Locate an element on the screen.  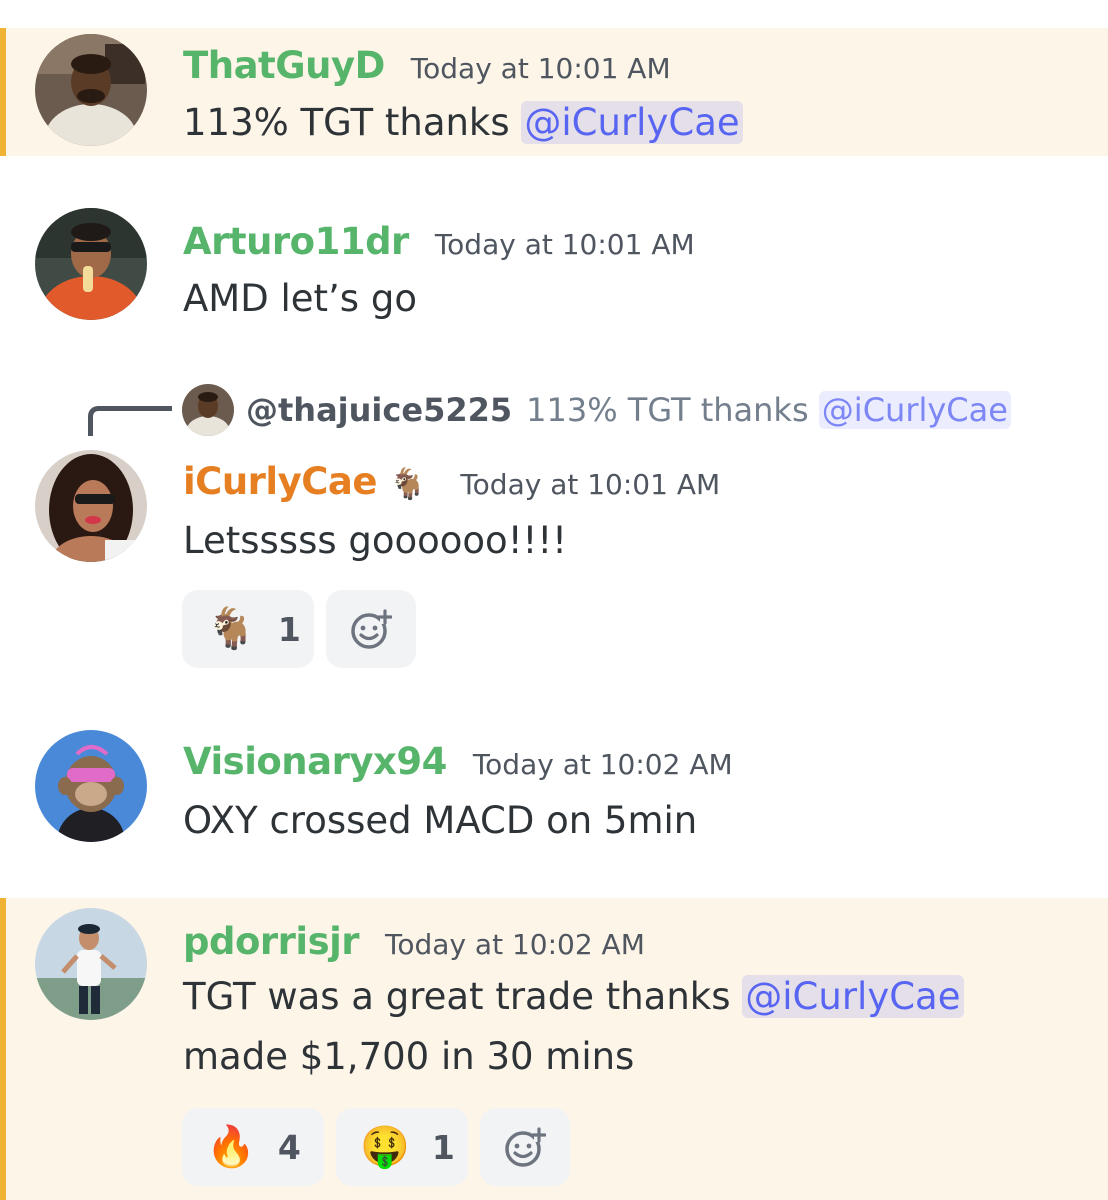
username: Visionaryx94 is located at coordinates (315, 761).